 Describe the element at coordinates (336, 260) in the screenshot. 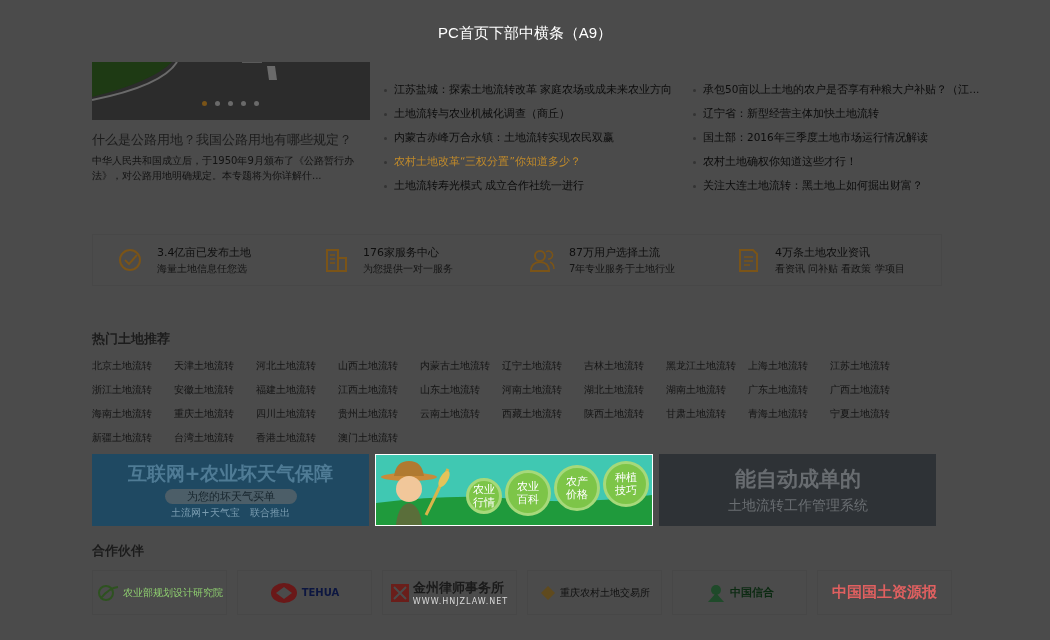

I see `building-icon` at that location.